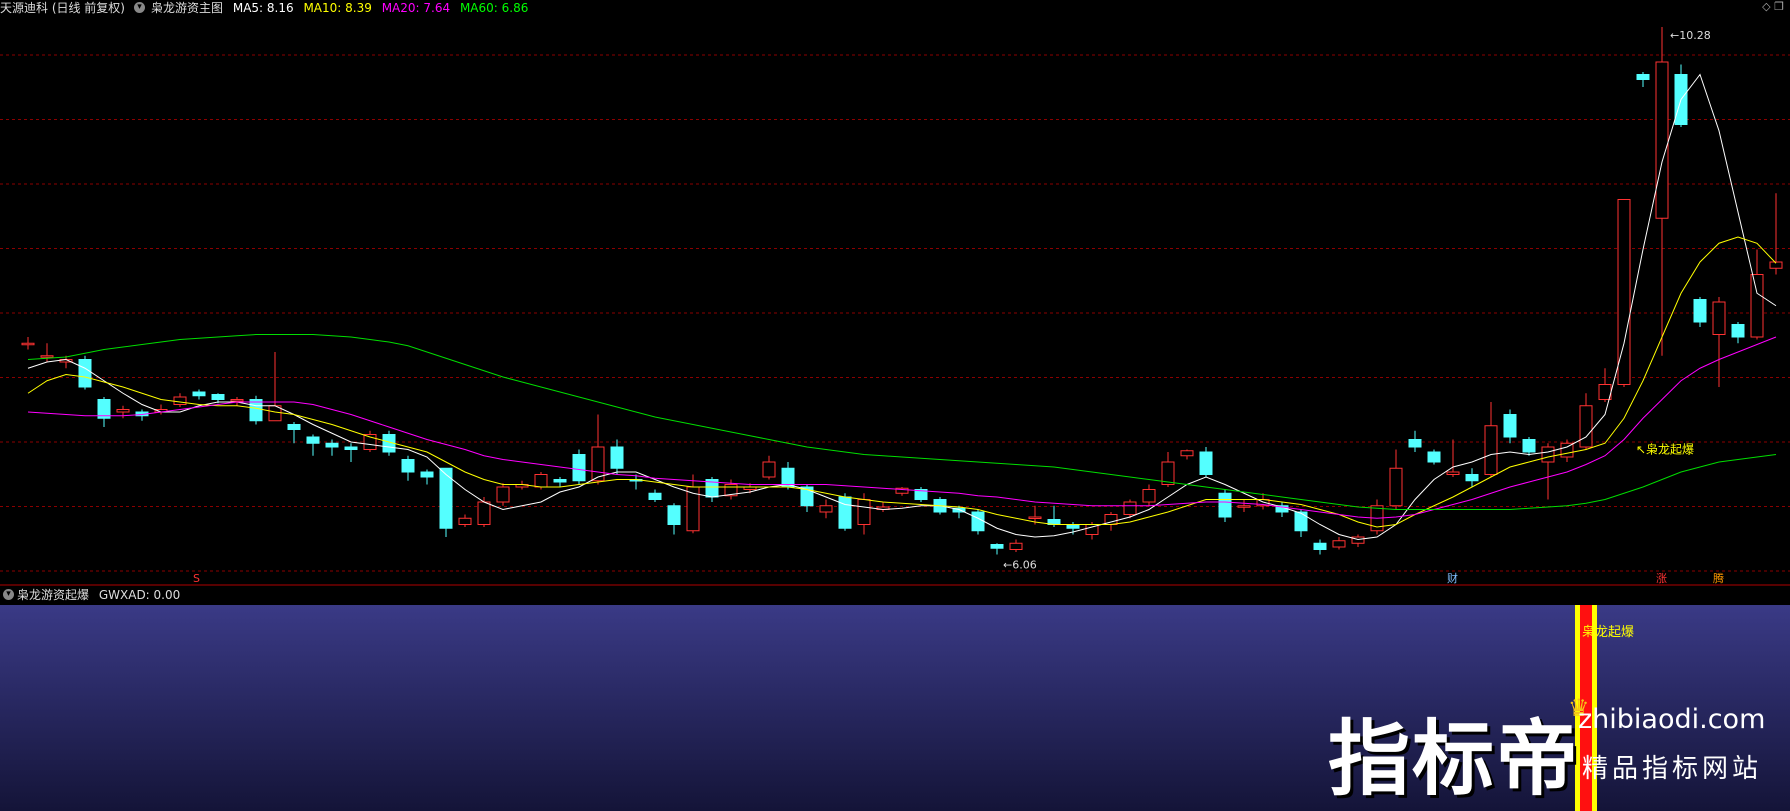 The width and height of the screenshot is (1790, 811). I want to click on sub-indicator-title: 枭龙游资起爆, so click(53, 595).